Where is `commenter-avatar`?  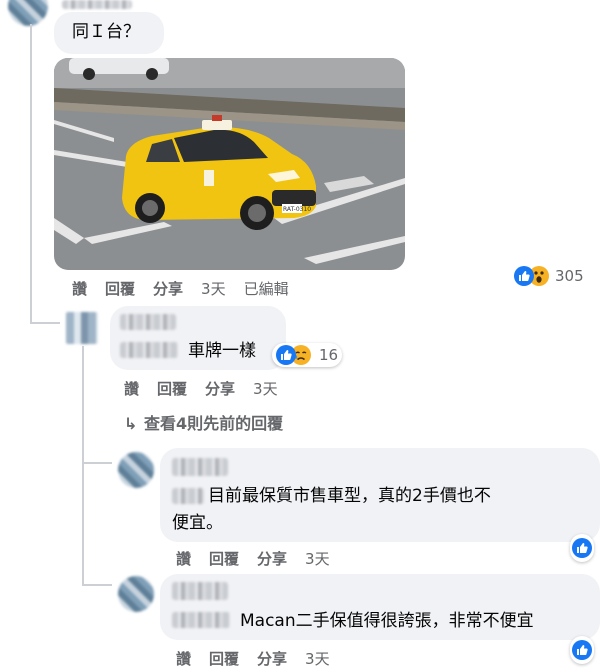 commenter-avatar is located at coordinates (28, 13).